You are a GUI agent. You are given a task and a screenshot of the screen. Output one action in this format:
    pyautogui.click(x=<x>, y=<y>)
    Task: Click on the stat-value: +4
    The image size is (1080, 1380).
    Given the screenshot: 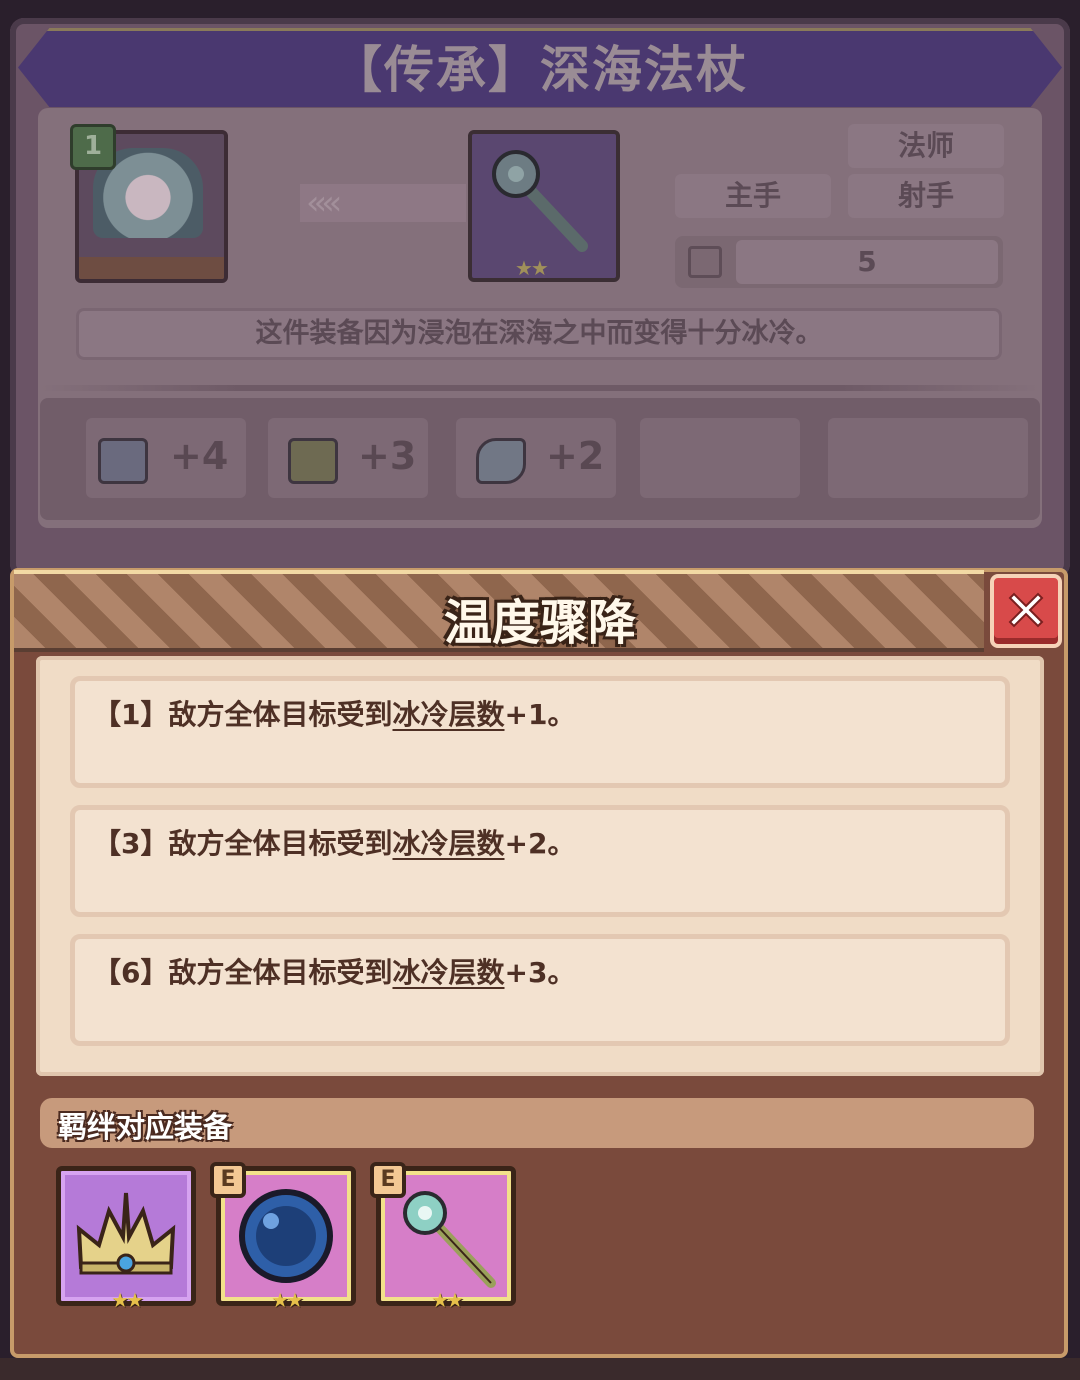 What is the action you would take?
    pyautogui.click(x=199, y=456)
    